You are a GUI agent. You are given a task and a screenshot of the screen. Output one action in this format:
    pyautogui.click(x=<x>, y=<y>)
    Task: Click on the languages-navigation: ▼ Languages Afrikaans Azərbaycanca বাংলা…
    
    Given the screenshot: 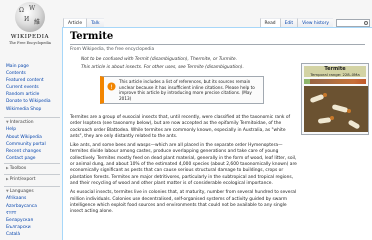 What is the action you would take?
    pyautogui.click(x=33, y=213)
    